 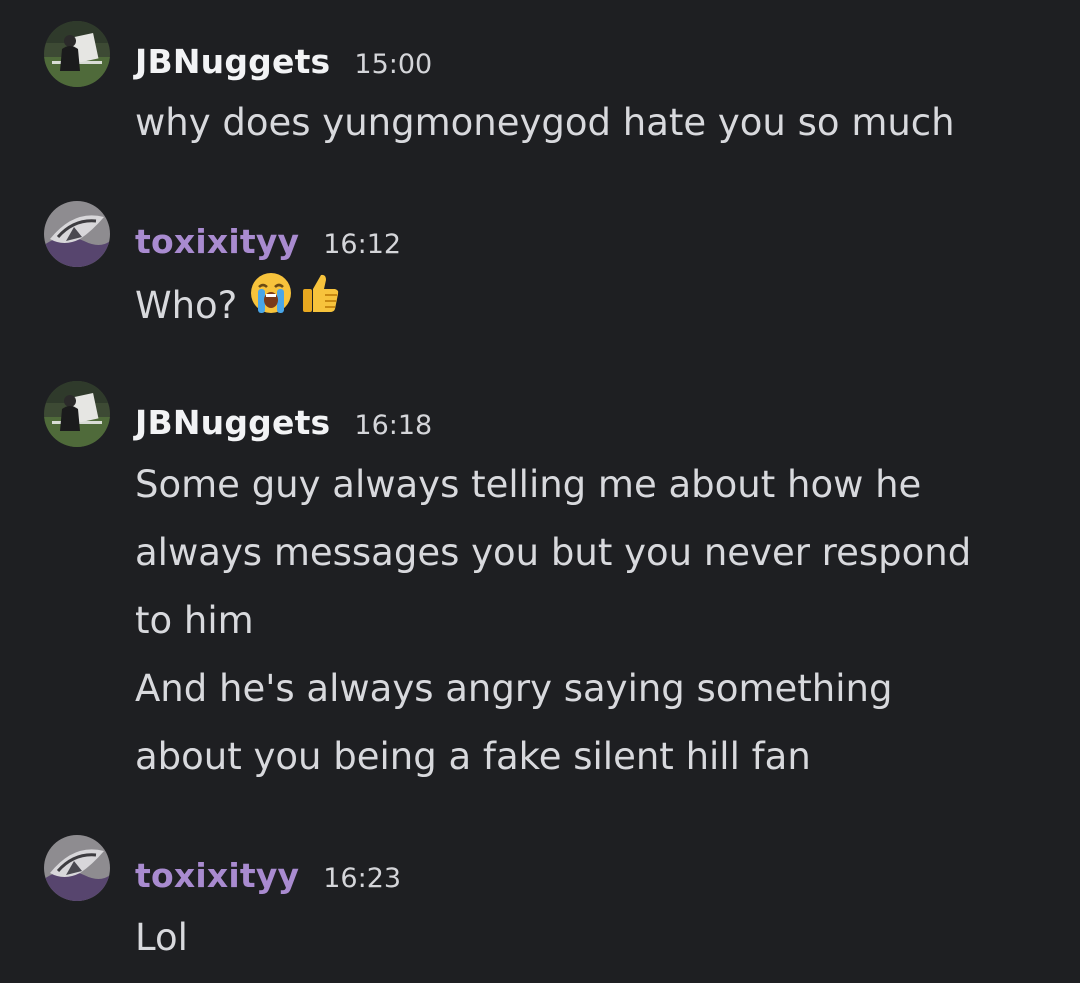 I want to click on message-header: JBNuggets 15:00, so click(x=283, y=64).